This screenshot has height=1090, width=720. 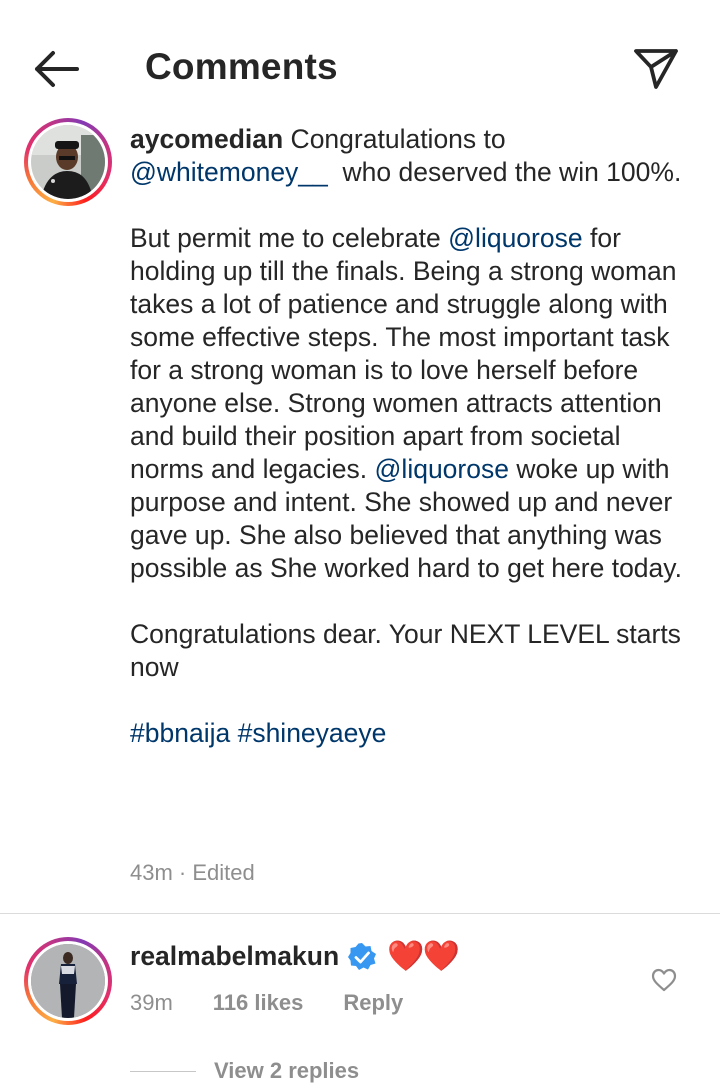 I want to click on post-meta: 43m · Edited, so click(x=192, y=873).